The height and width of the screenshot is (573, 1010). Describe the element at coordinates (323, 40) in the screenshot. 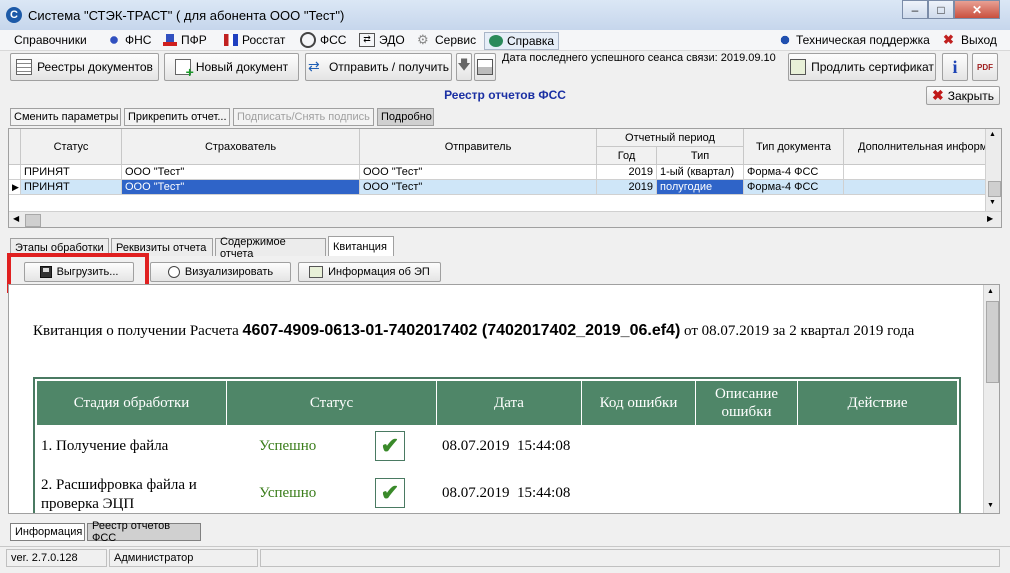

I see `menu-fss: ФСС` at that location.